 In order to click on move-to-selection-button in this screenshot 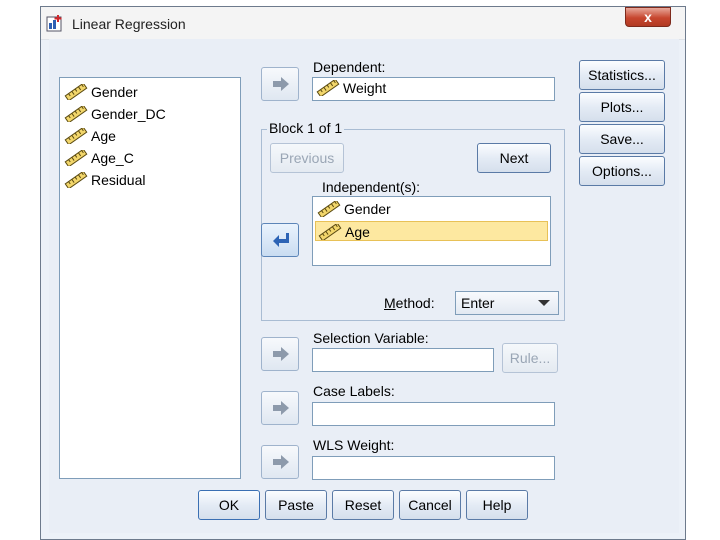, I will do `click(280, 354)`.